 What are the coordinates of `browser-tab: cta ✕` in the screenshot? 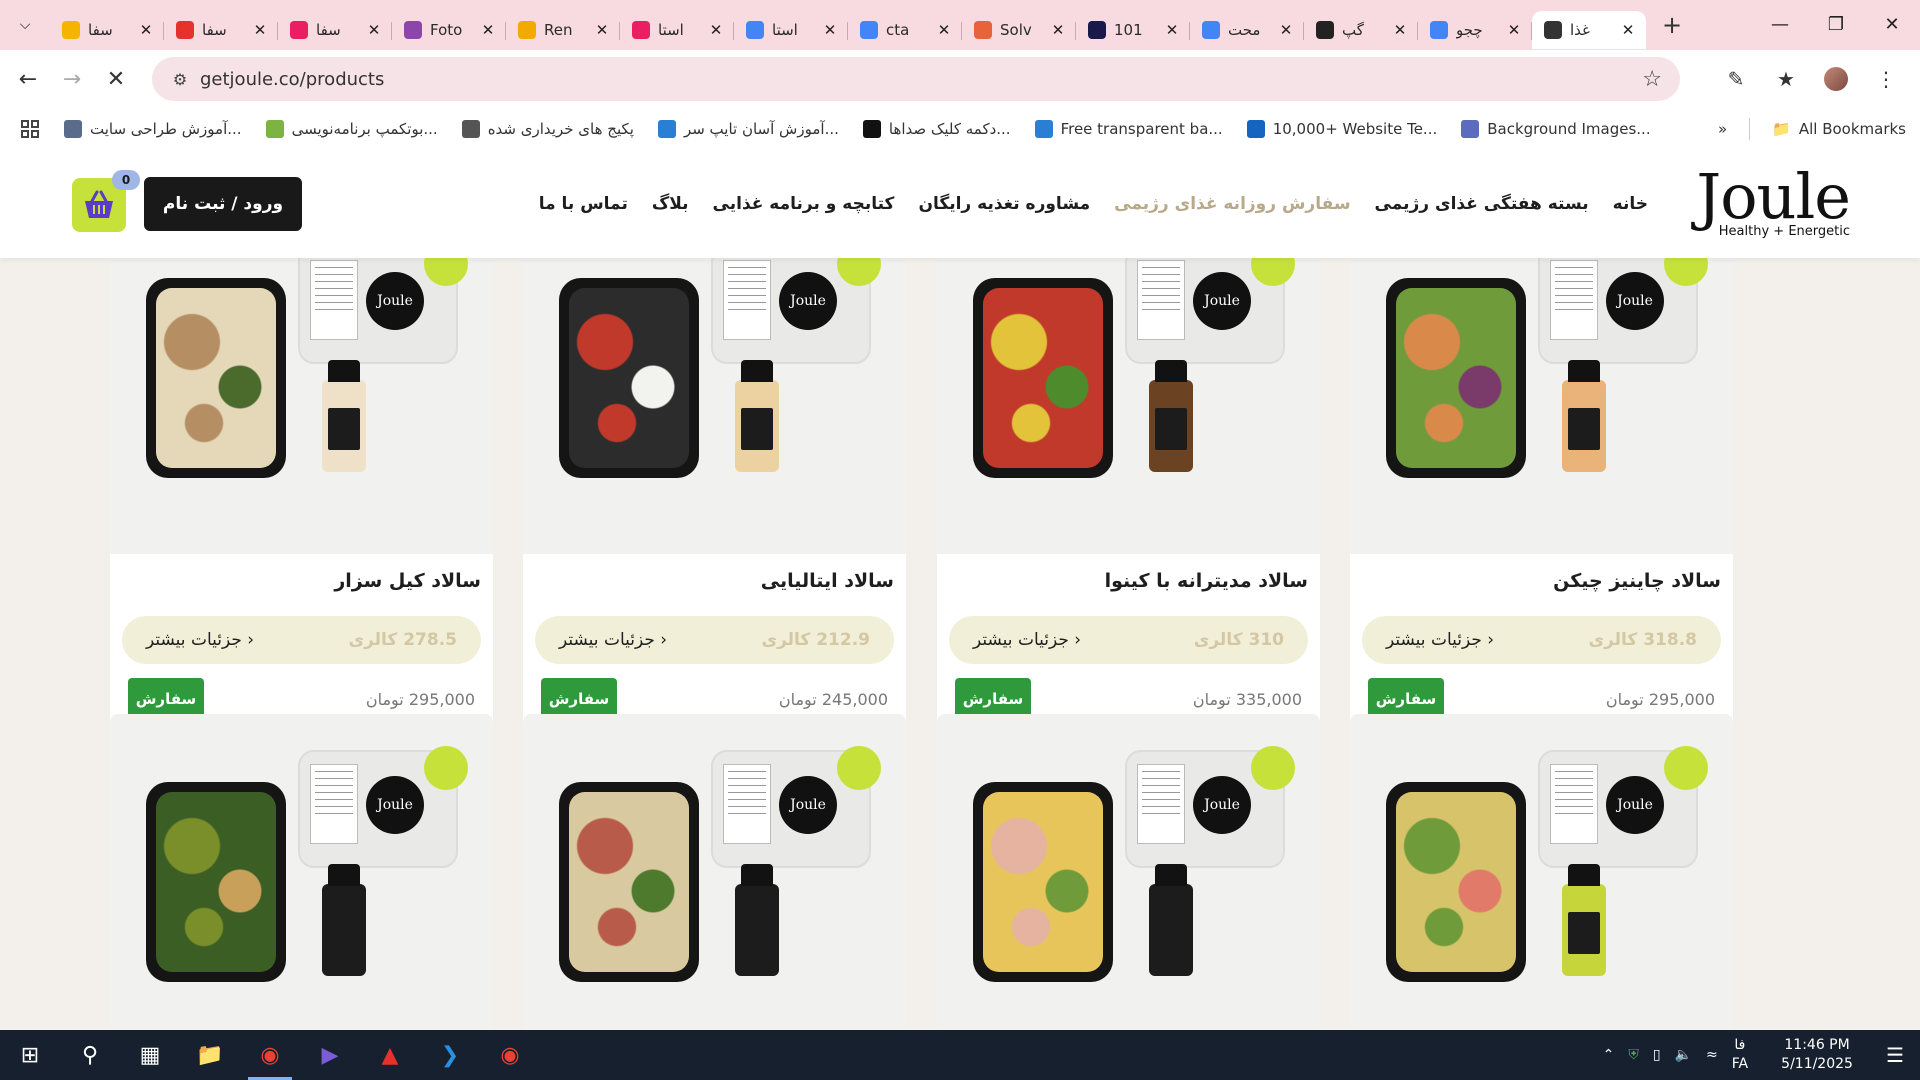 It's located at (905, 30).